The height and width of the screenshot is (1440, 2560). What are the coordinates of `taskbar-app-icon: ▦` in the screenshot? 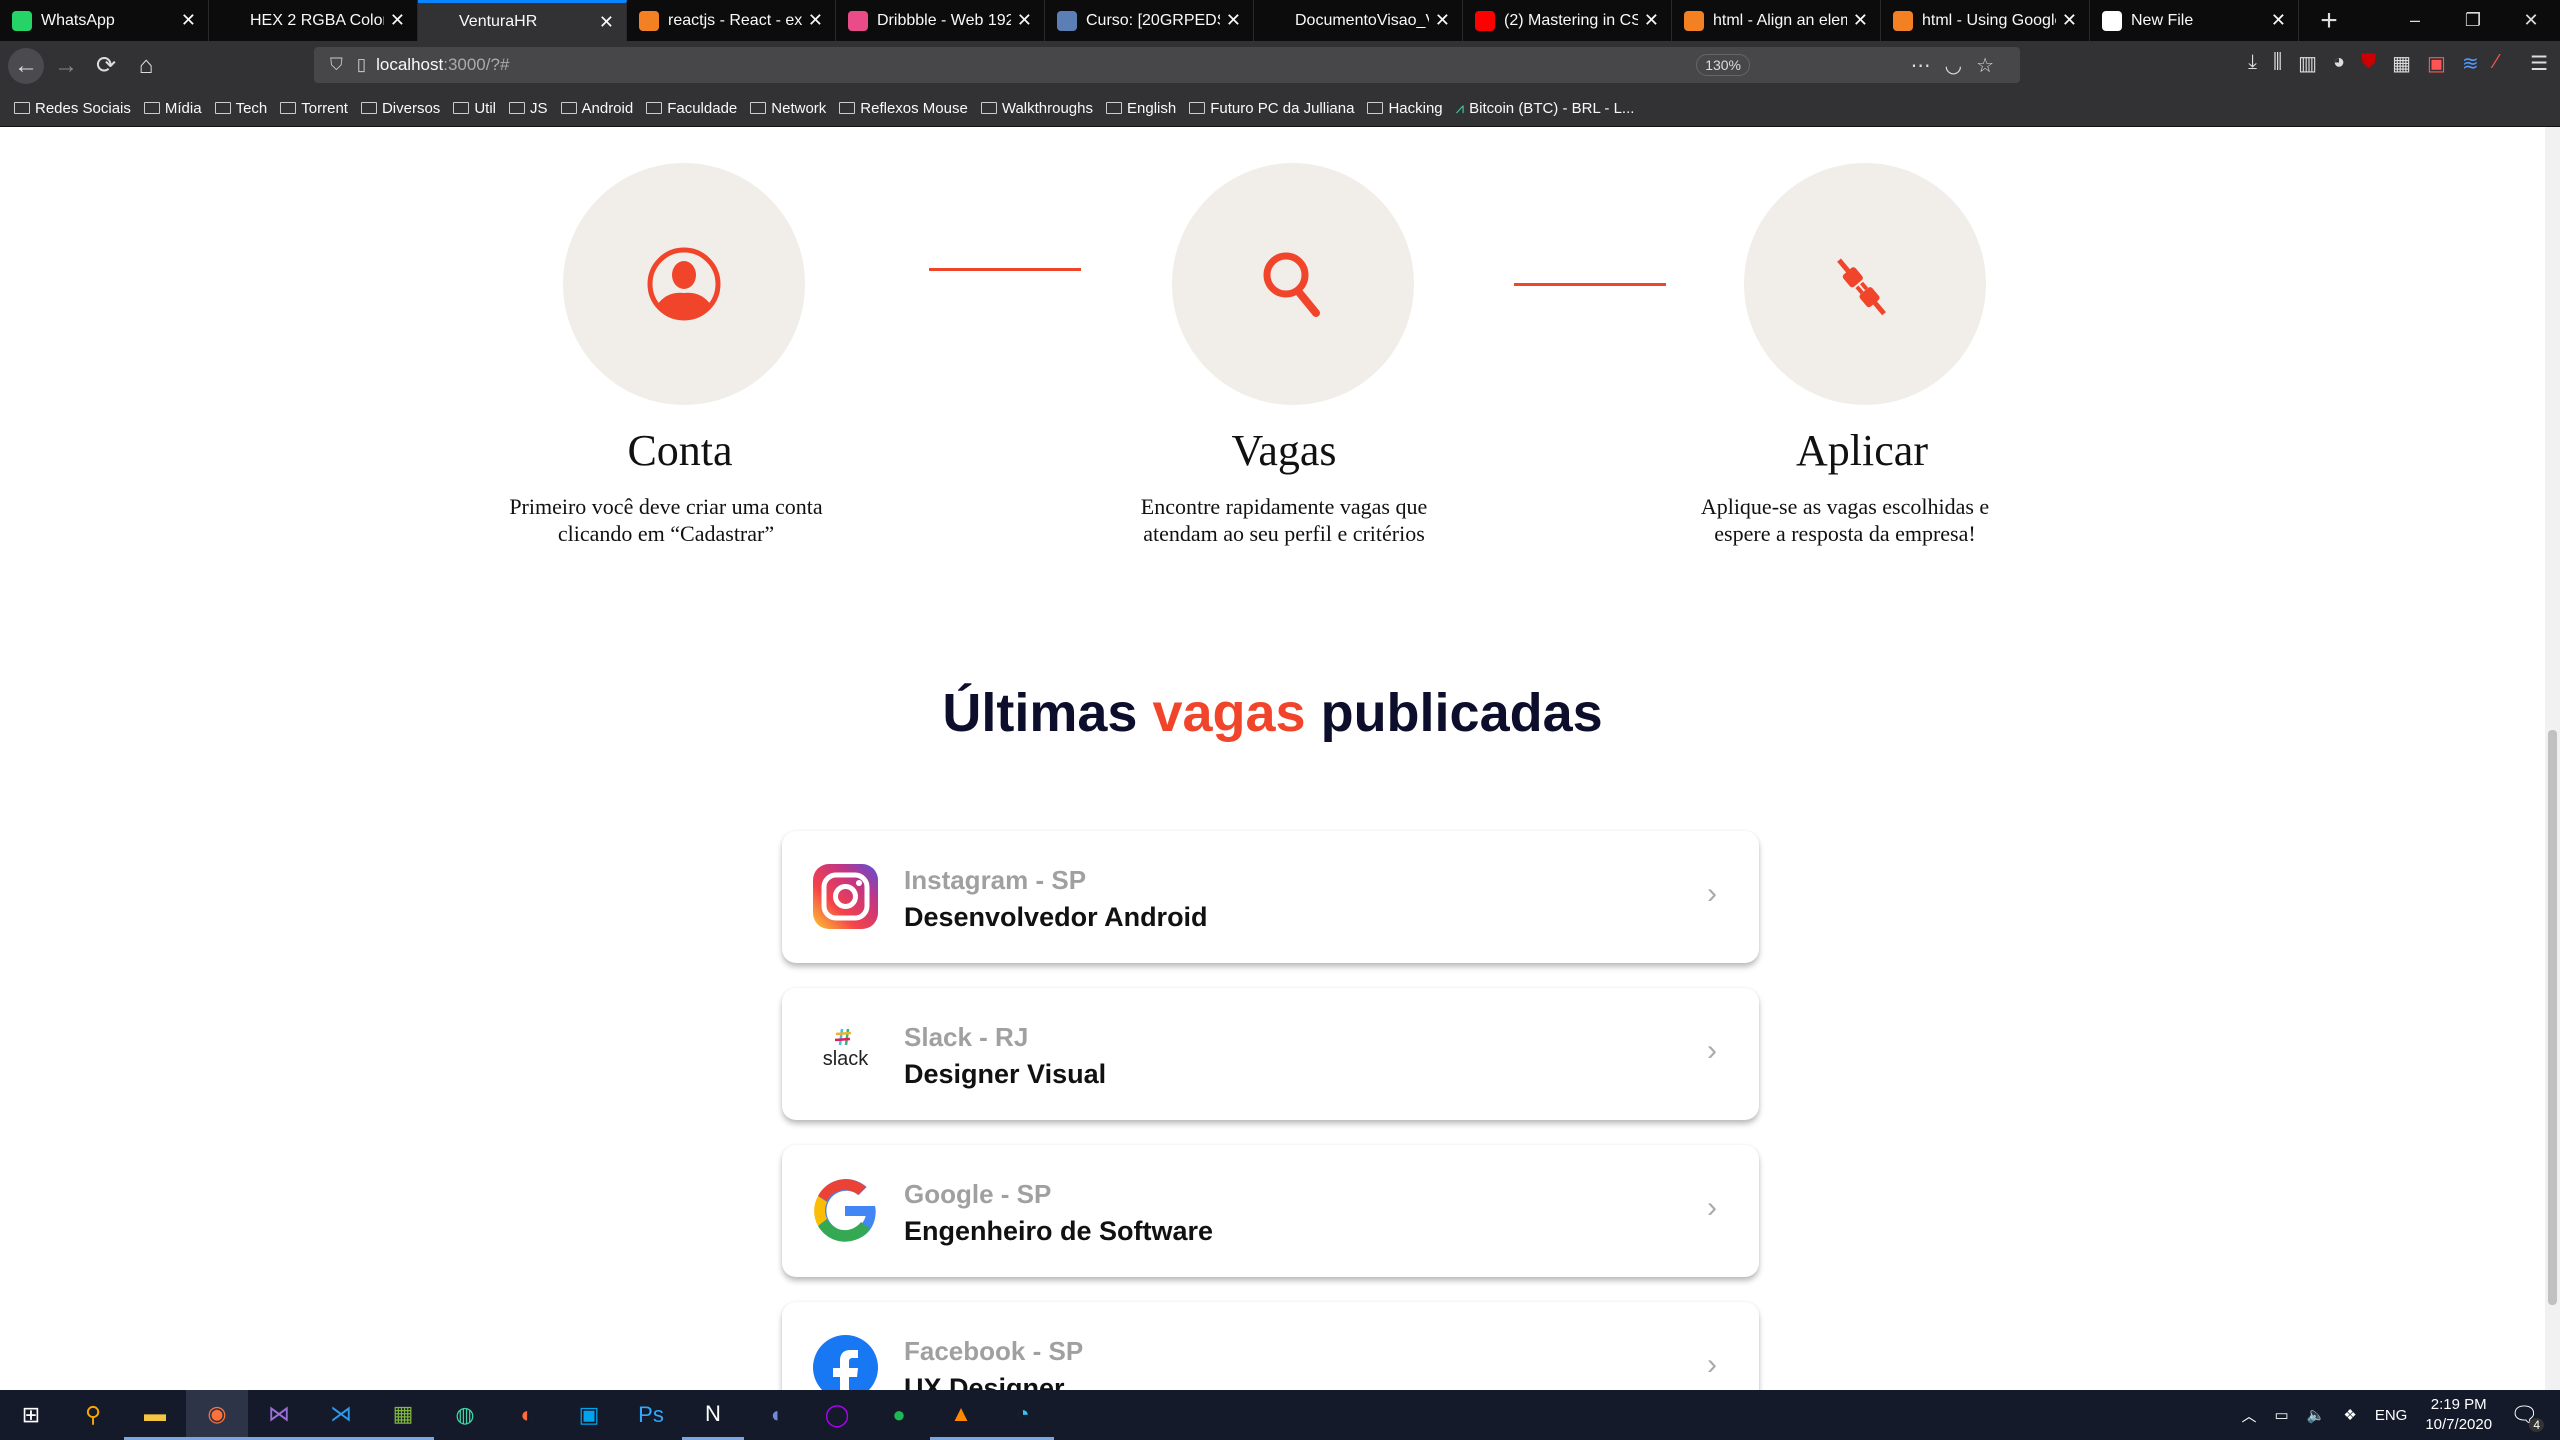 It's located at (403, 1415).